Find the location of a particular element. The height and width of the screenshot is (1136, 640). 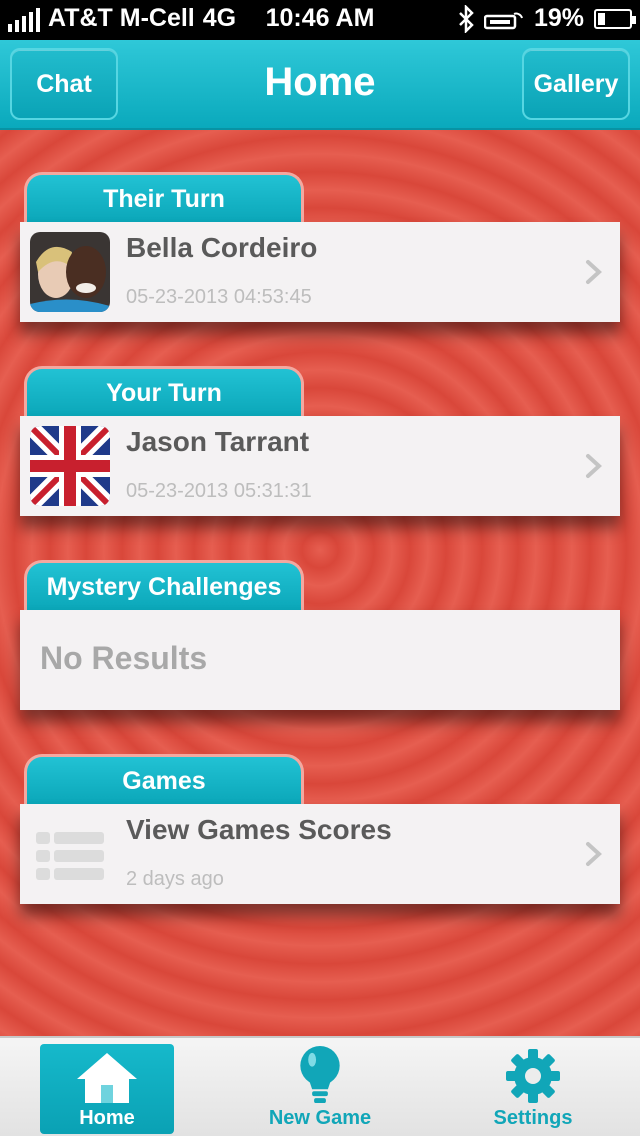

section-games: Games View Games Scores 2 days ago is located at coordinates (320, 834).